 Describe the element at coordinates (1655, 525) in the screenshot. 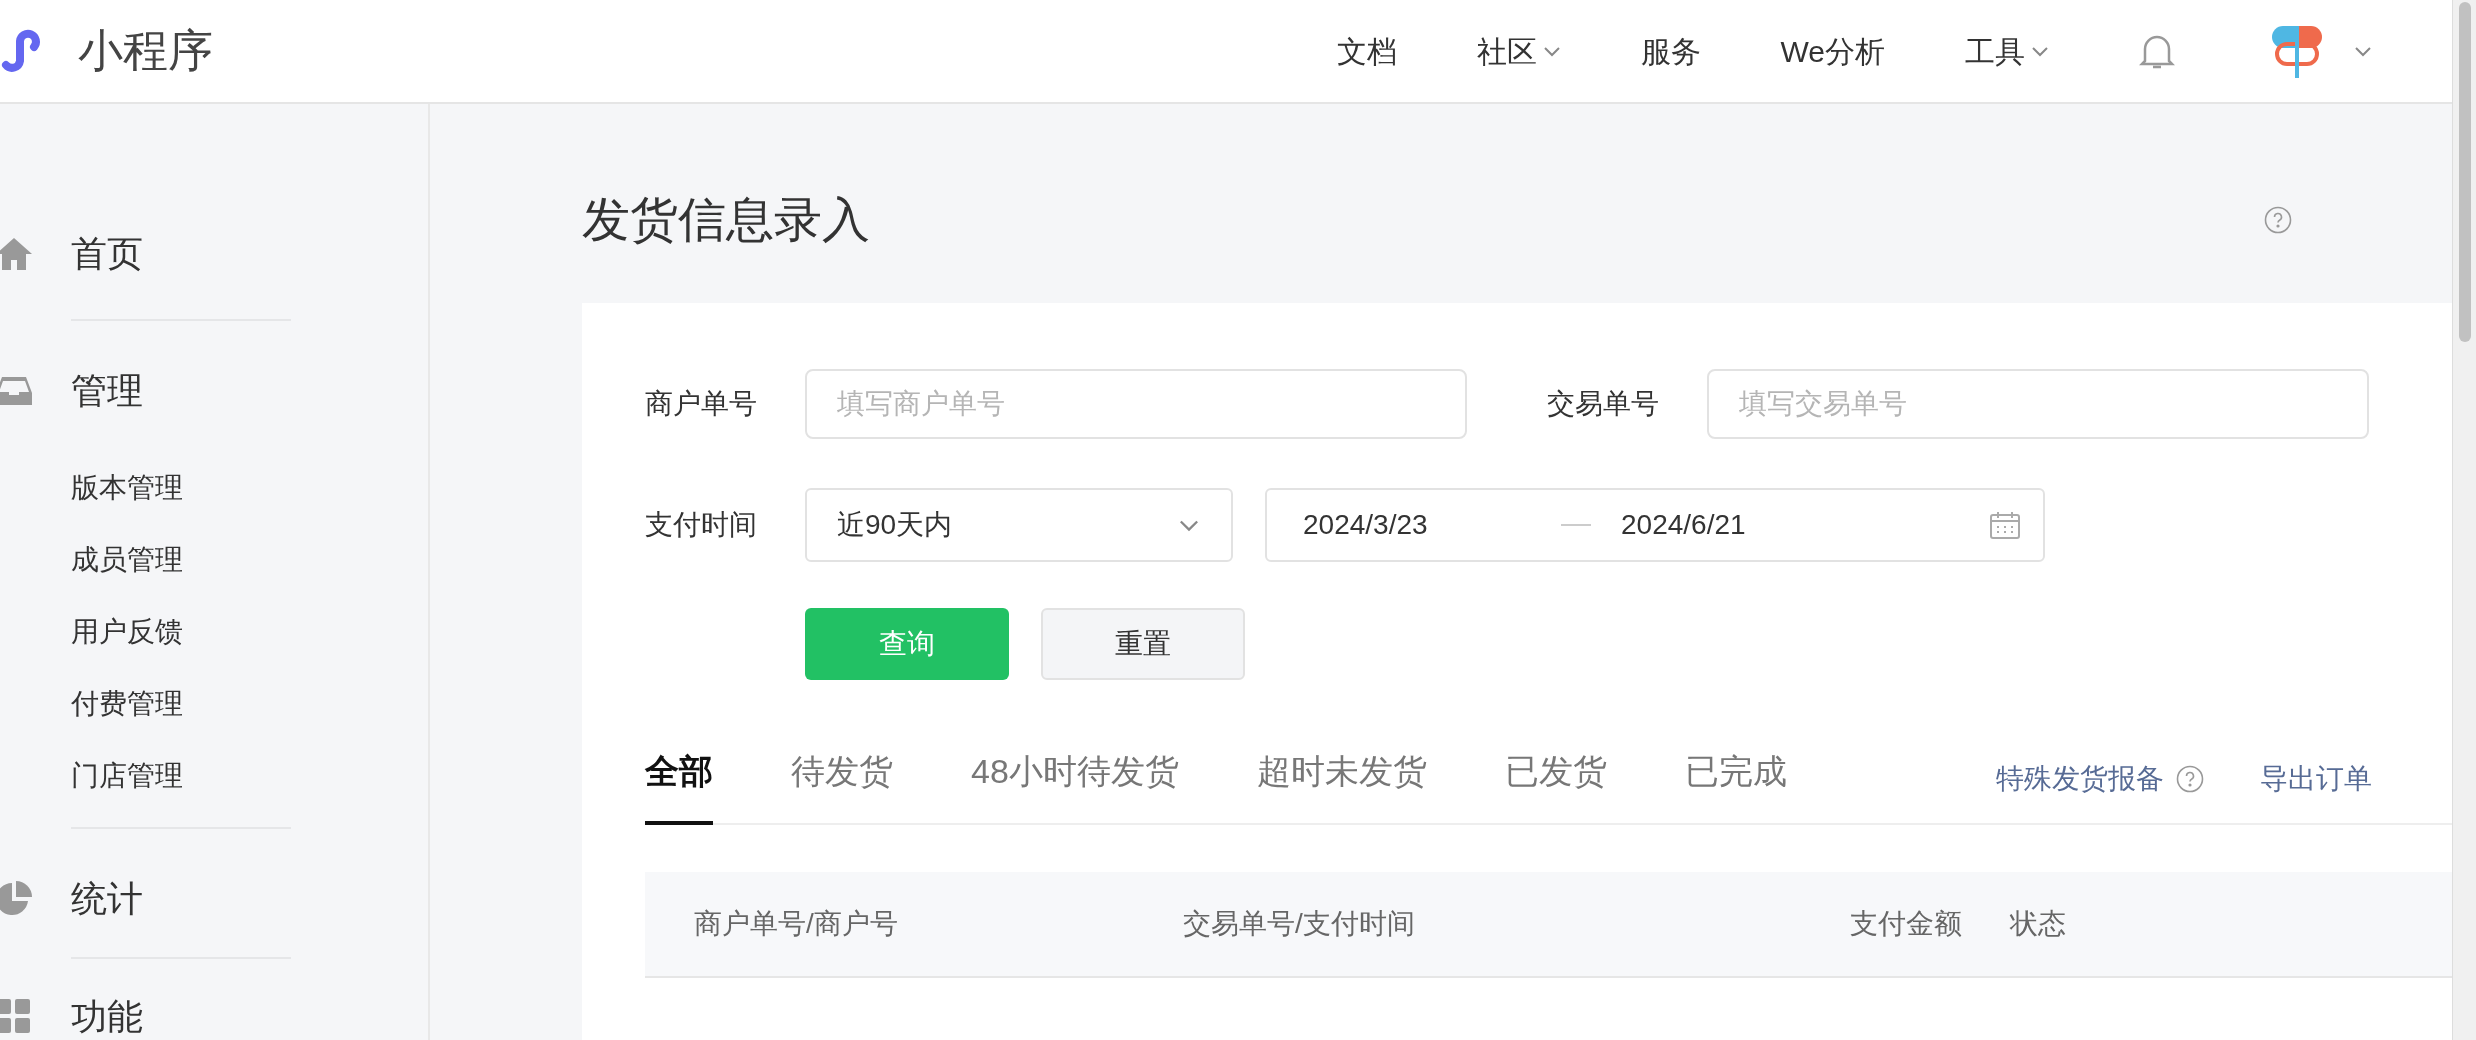

I see `date-range-field: 2024/3/23 2024/6/21` at that location.